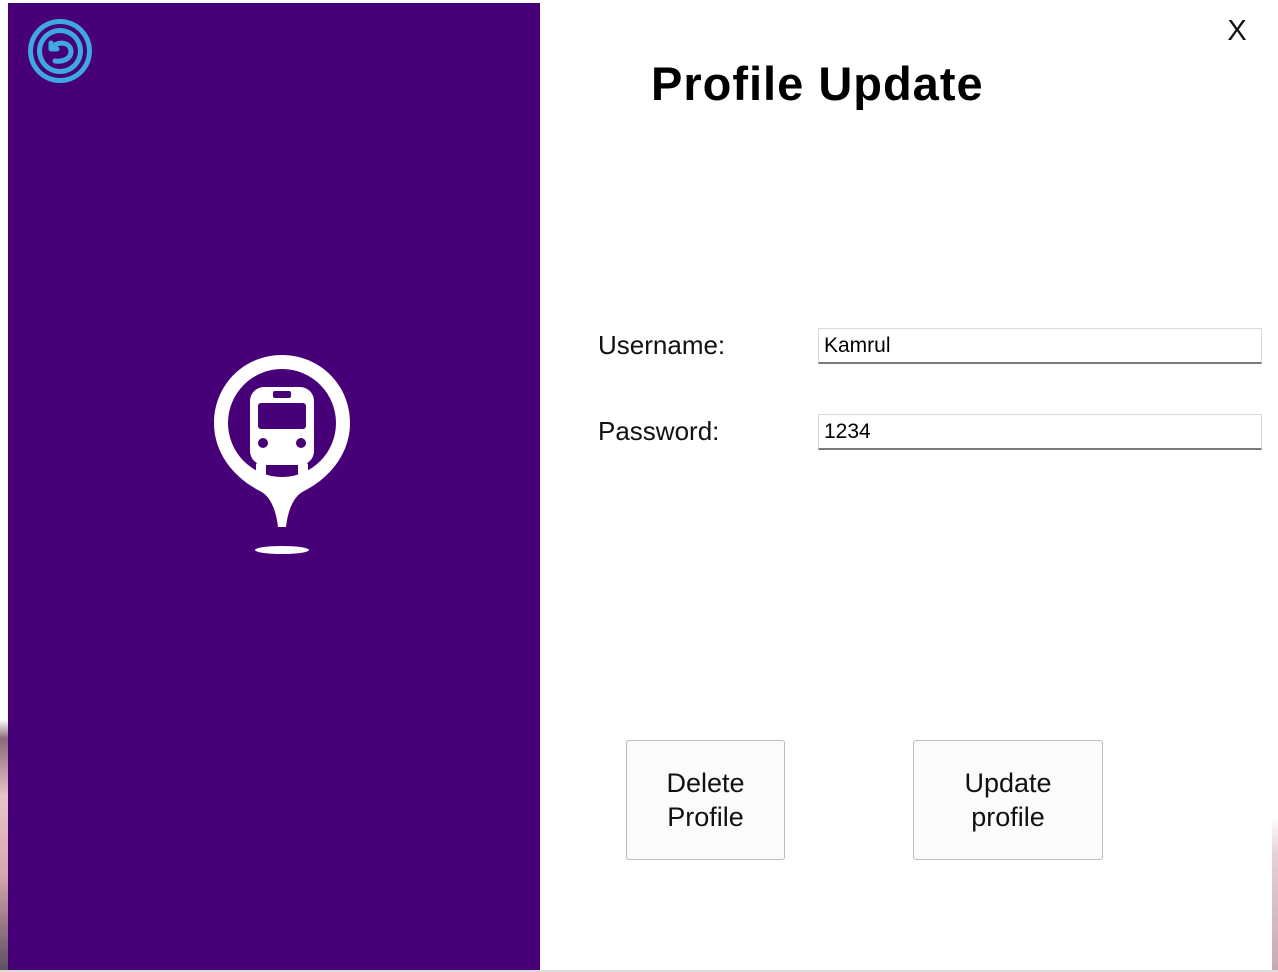 This screenshot has width=1278, height=972. What do you see at coordinates (282, 454) in the screenshot?
I see `bus-stop-pin-icon` at bounding box center [282, 454].